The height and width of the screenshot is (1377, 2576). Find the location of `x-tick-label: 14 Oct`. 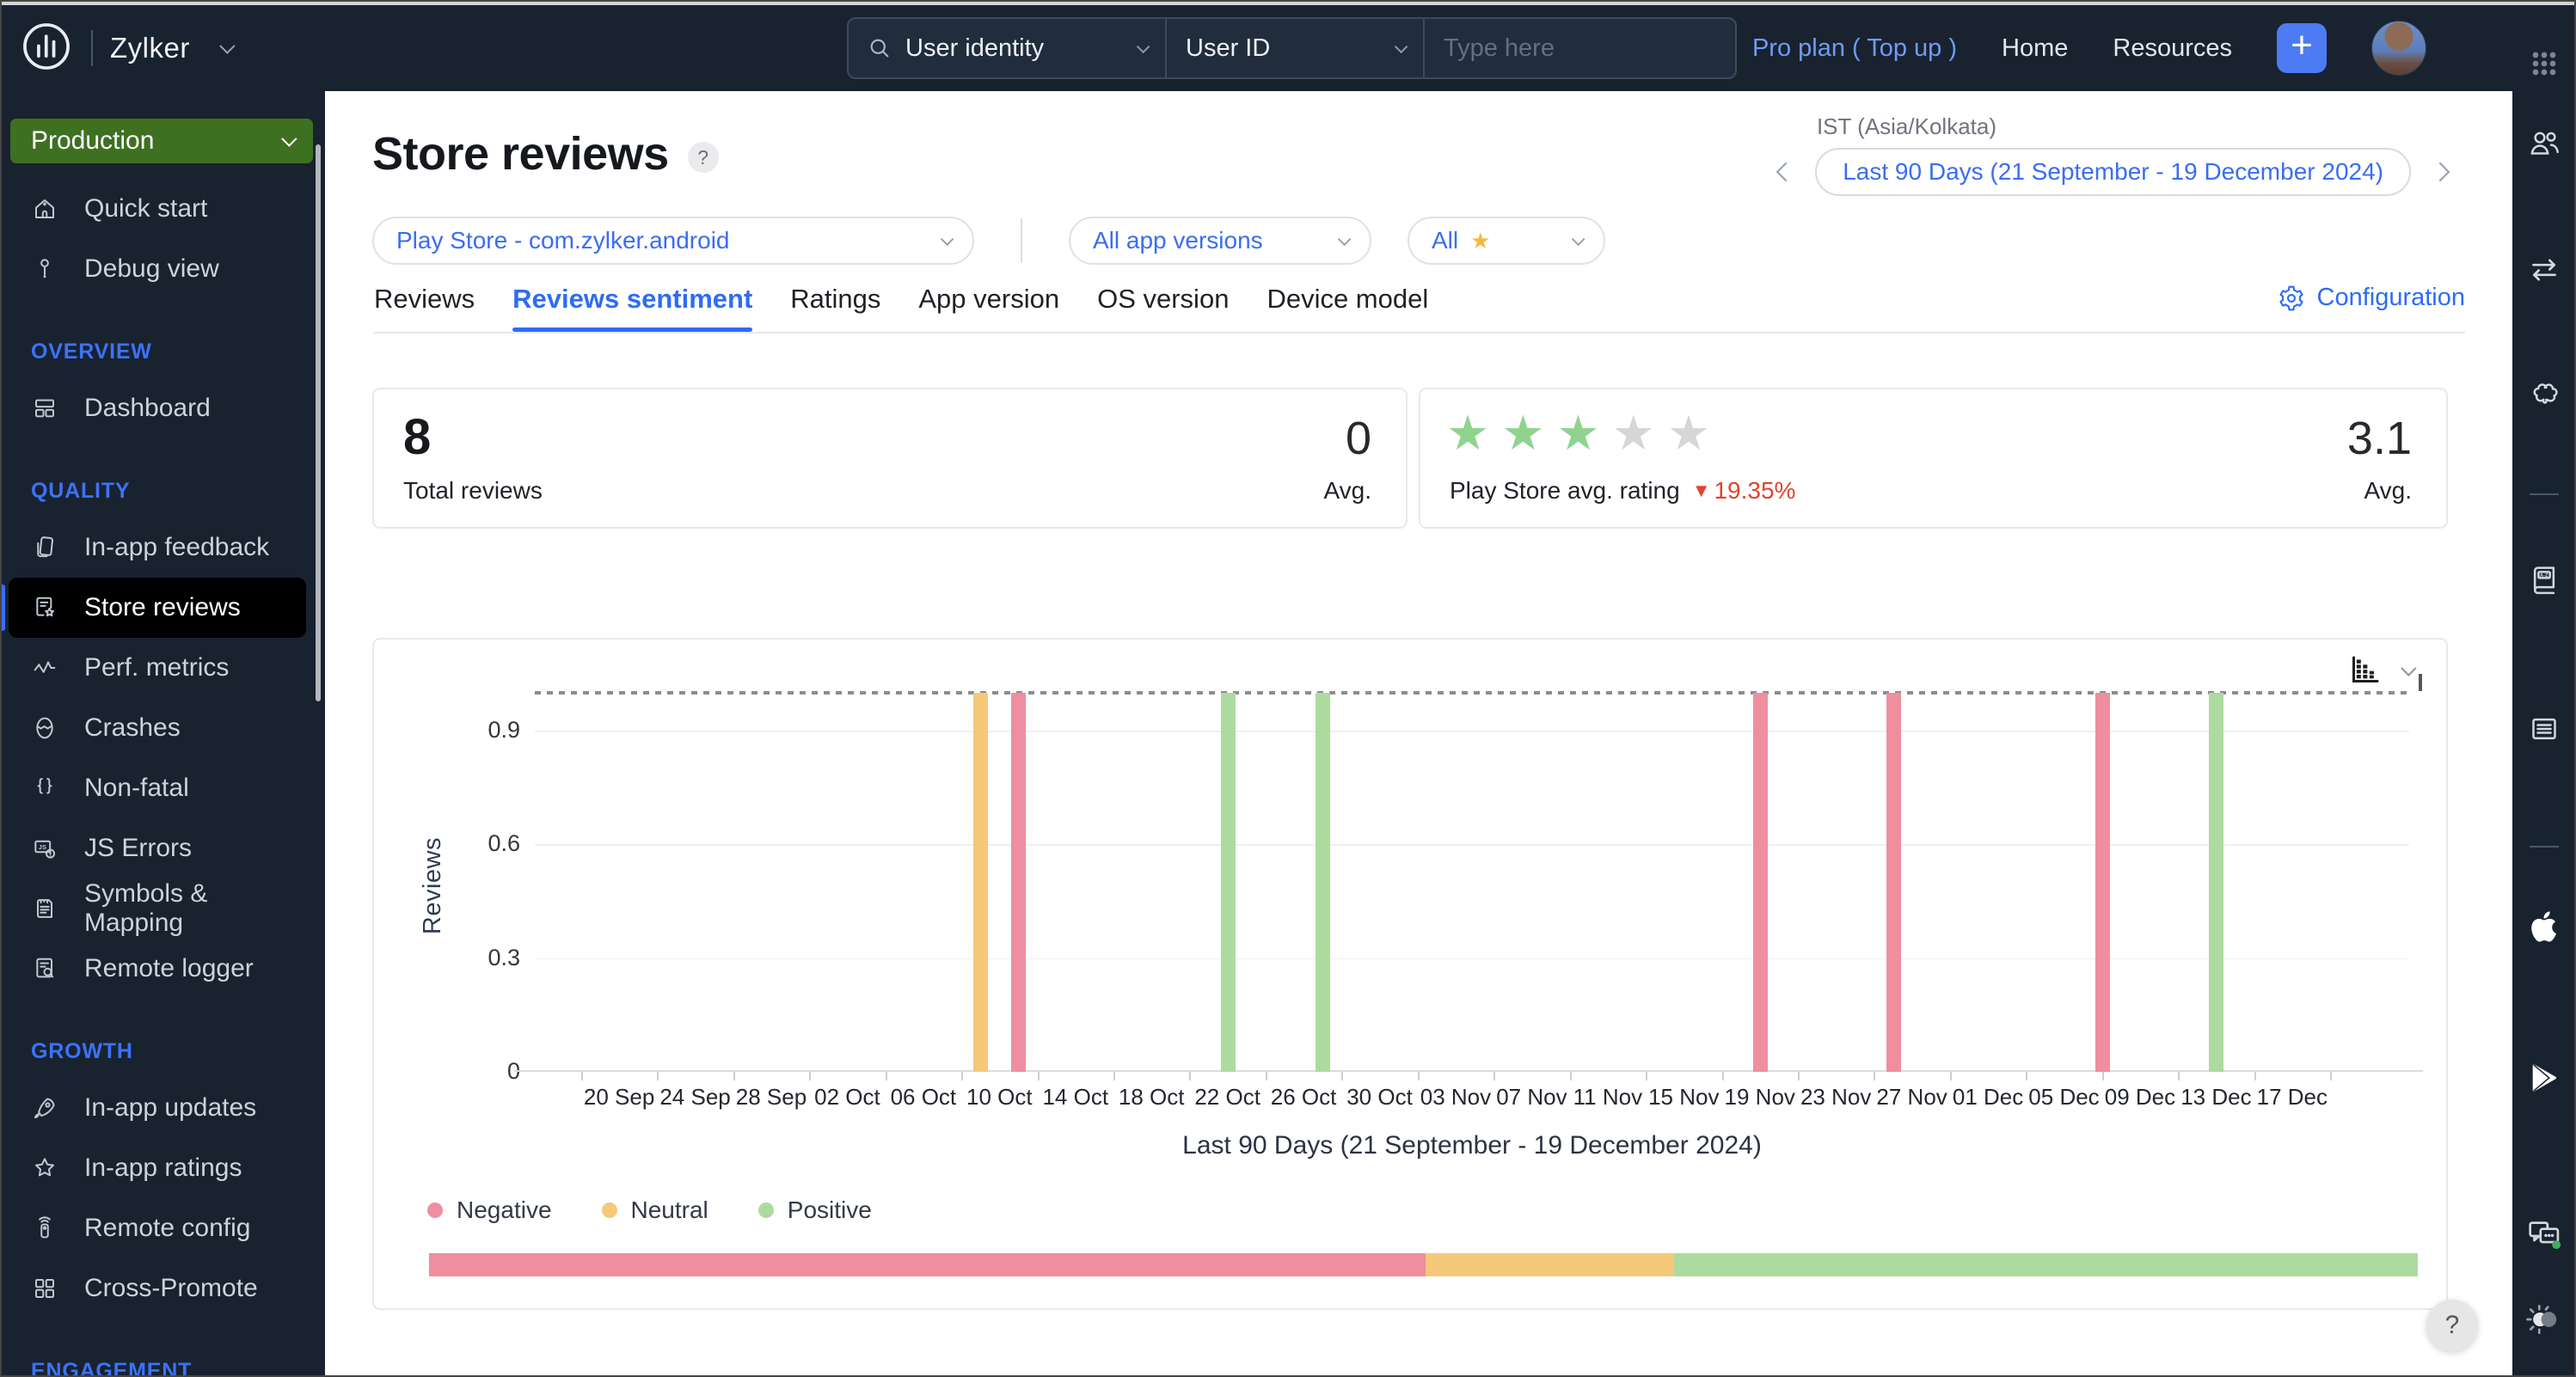

x-tick-label: 14 Oct is located at coordinates (1075, 1097).